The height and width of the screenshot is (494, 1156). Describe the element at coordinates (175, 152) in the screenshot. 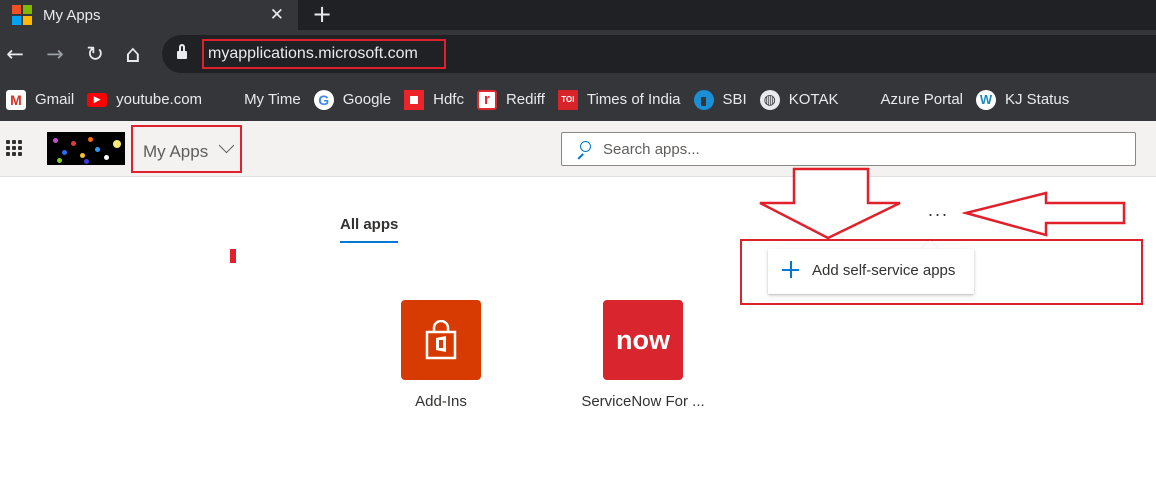

I see `app-switcher-label: My Apps` at that location.